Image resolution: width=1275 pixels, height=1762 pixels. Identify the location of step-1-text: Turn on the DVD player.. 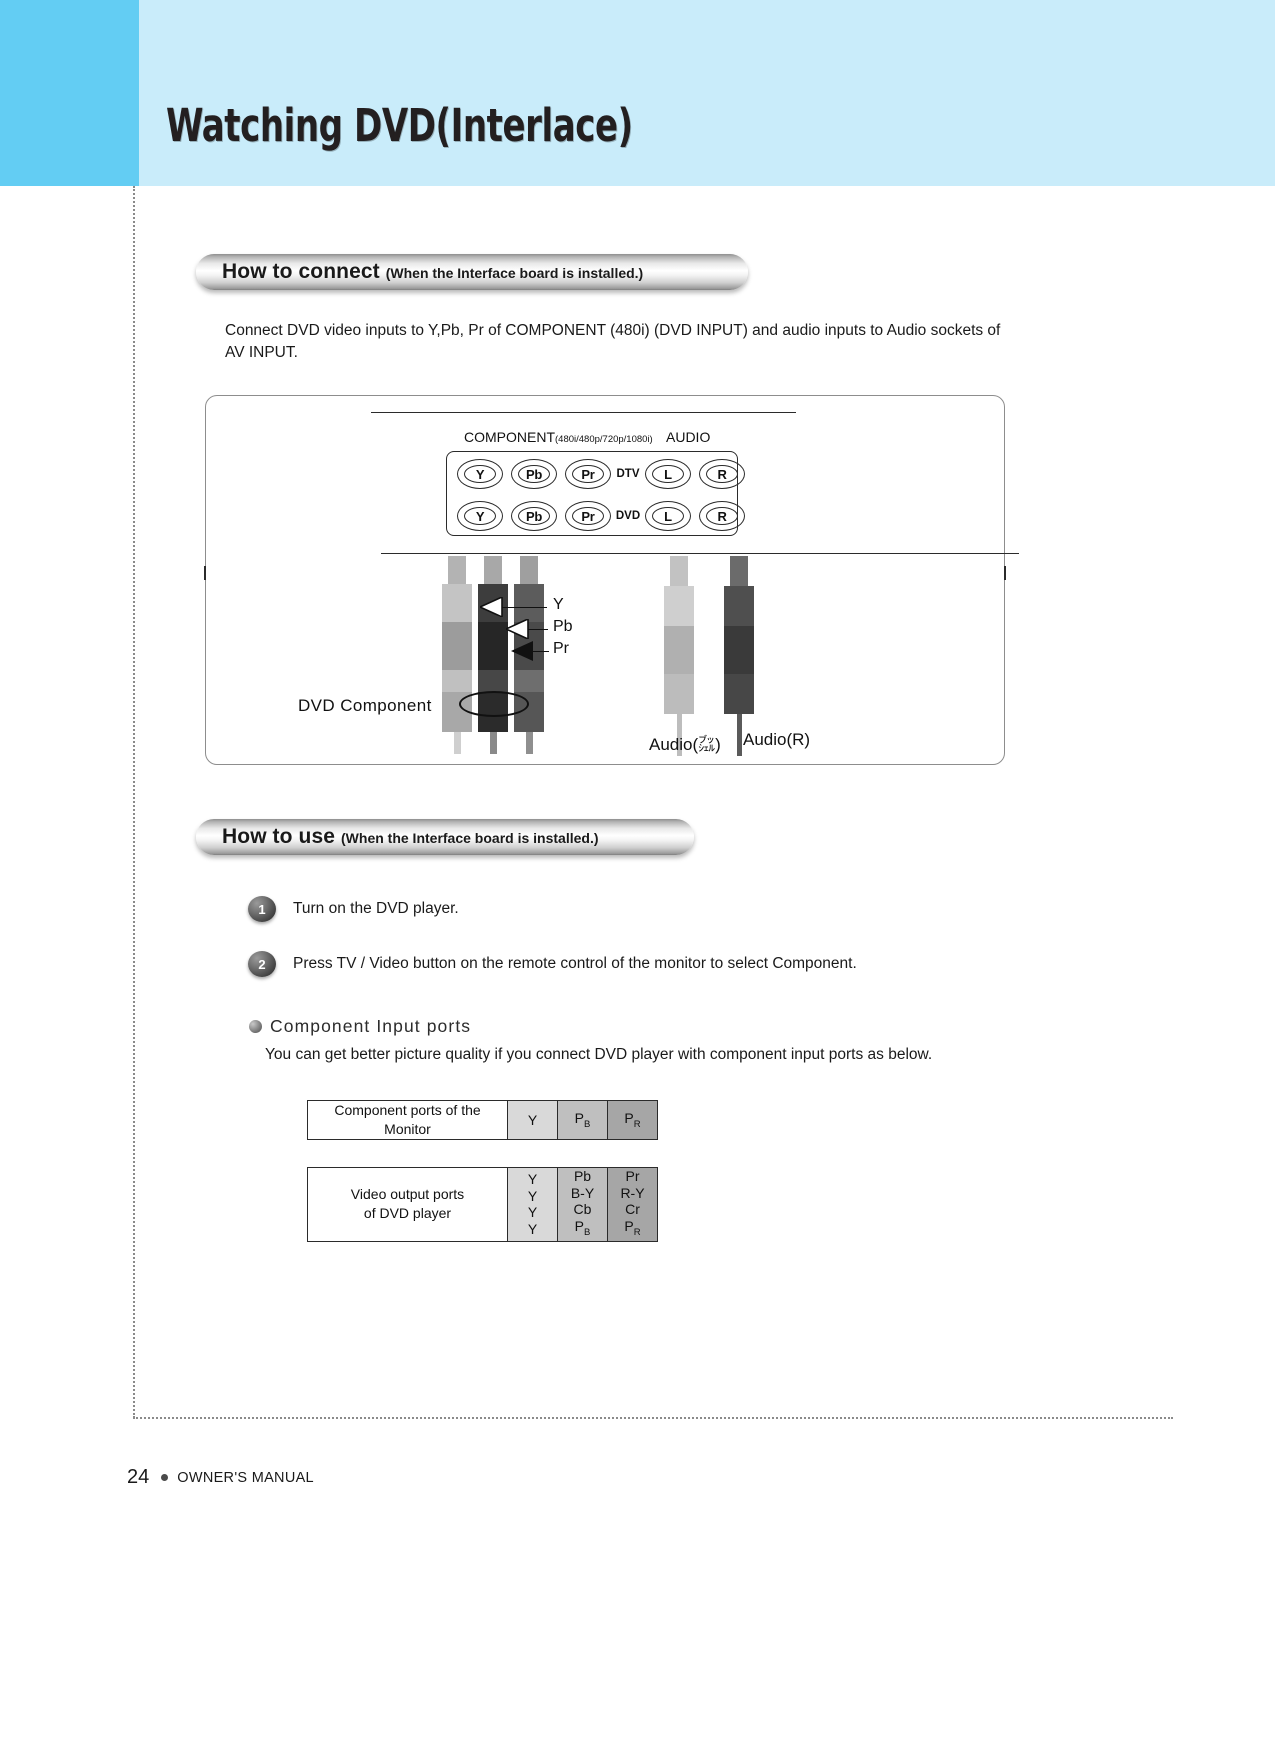
(376, 908).